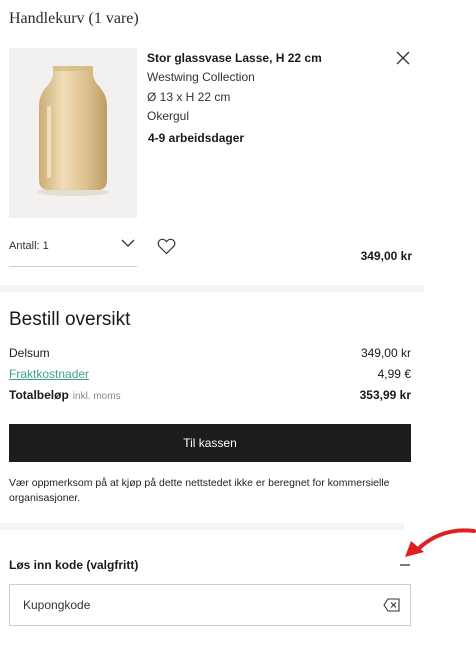  What do you see at coordinates (39, 395) in the screenshot?
I see `total-label: Totalbeløp` at bounding box center [39, 395].